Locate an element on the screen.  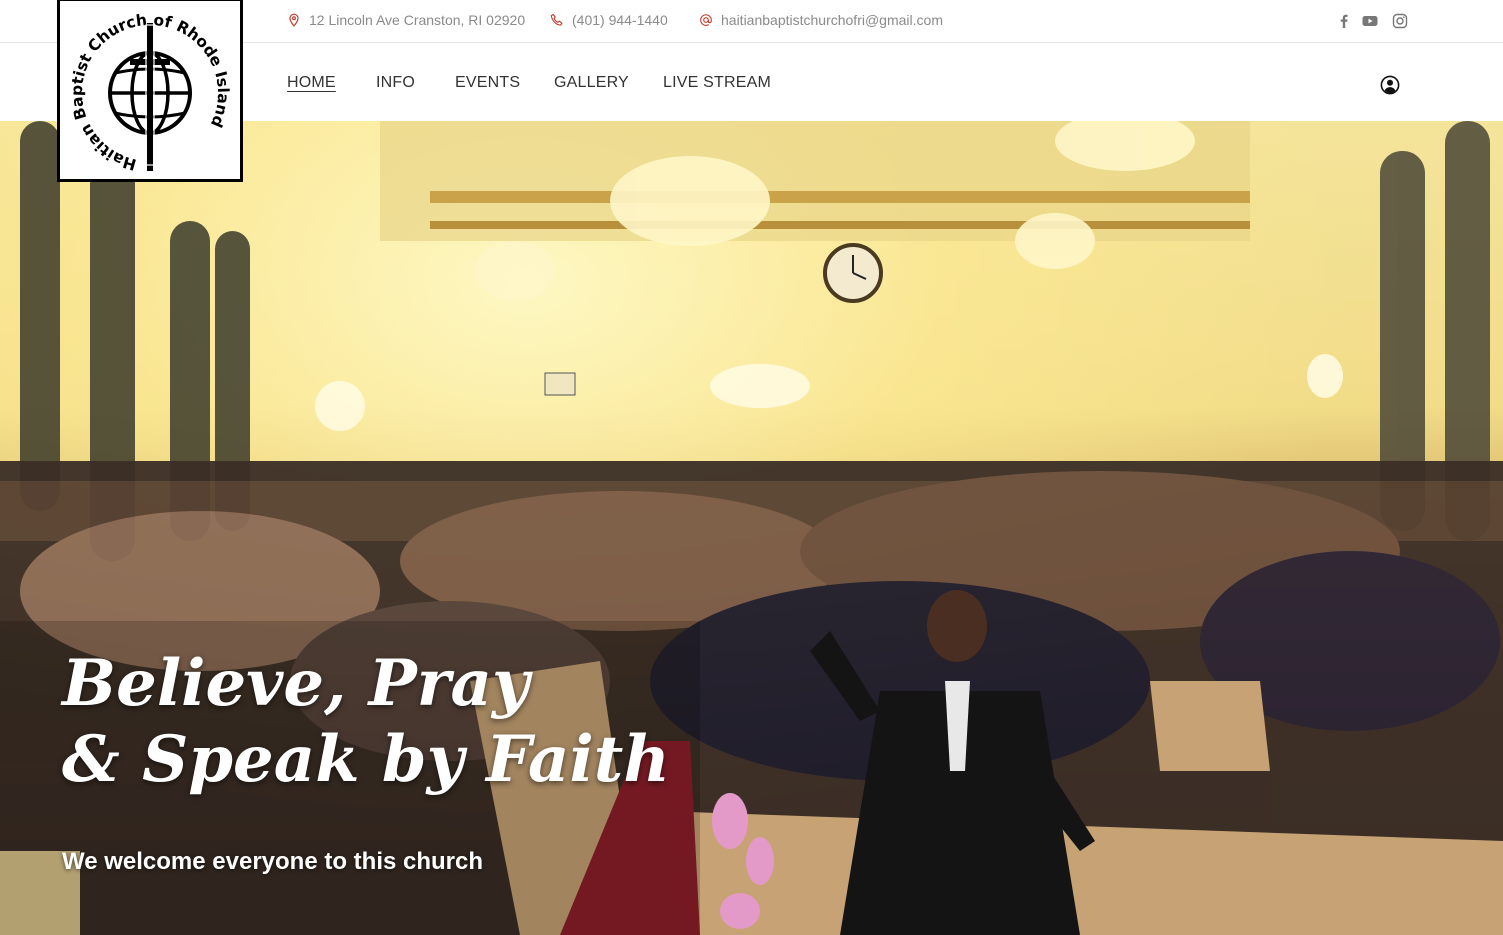
youtube-icon is located at coordinates (1370, 21).